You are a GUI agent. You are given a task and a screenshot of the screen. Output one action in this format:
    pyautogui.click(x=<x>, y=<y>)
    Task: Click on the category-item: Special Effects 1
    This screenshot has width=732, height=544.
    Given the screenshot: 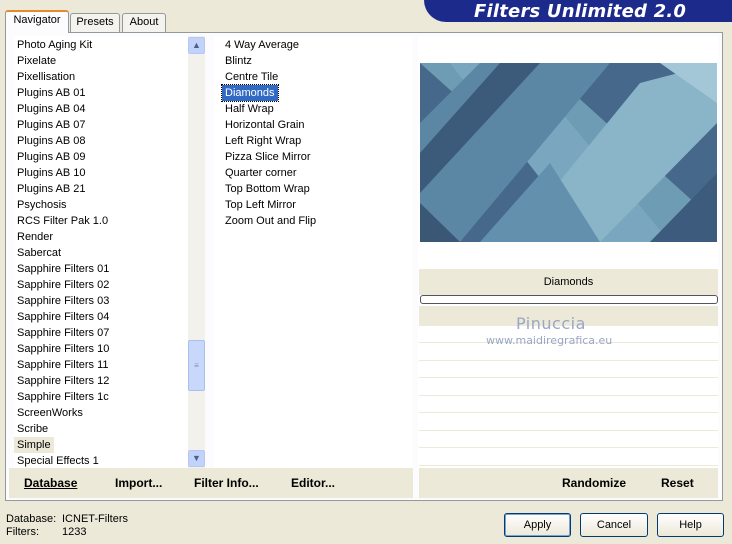 What is the action you would take?
    pyautogui.click(x=58, y=460)
    